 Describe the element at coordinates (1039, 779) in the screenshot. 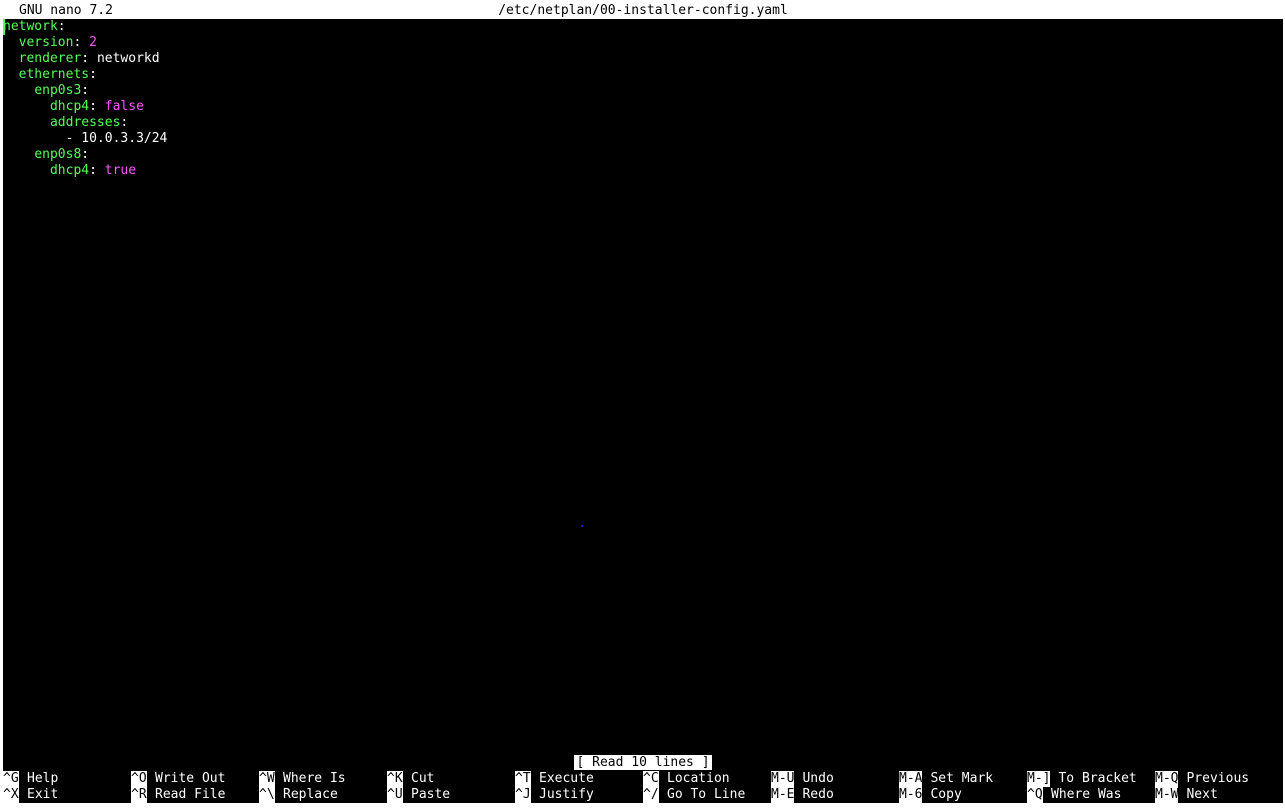

I see `shortcut-key: M-]` at that location.